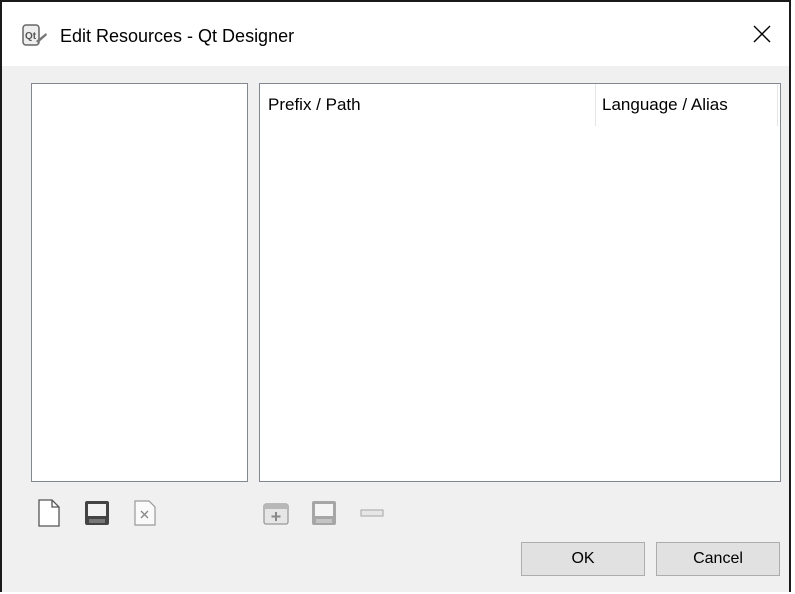 The height and width of the screenshot is (594, 795). I want to click on new-file-icon, so click(49, 513).